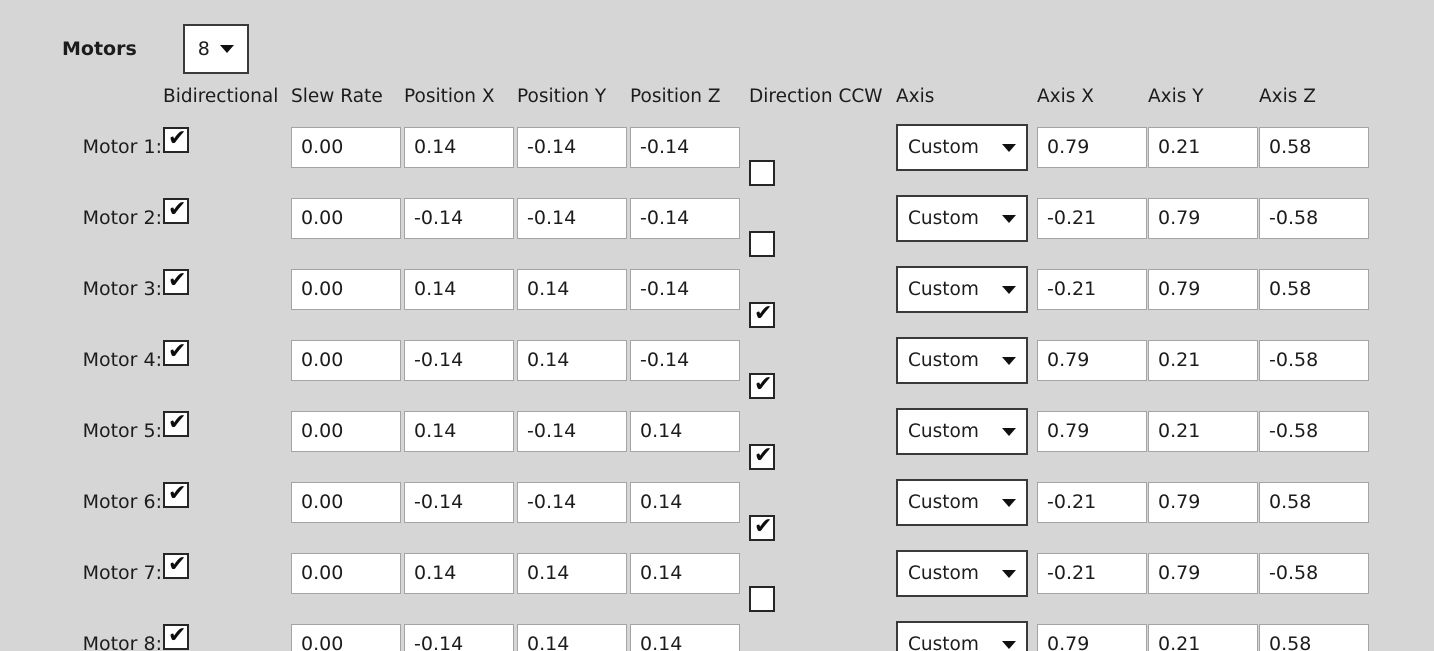 This screenshot has width=1434, height=651. Describe the element at coordinates (122, 431) in the screenshot. I see `motor-row-label: Motor 5:` at that location.